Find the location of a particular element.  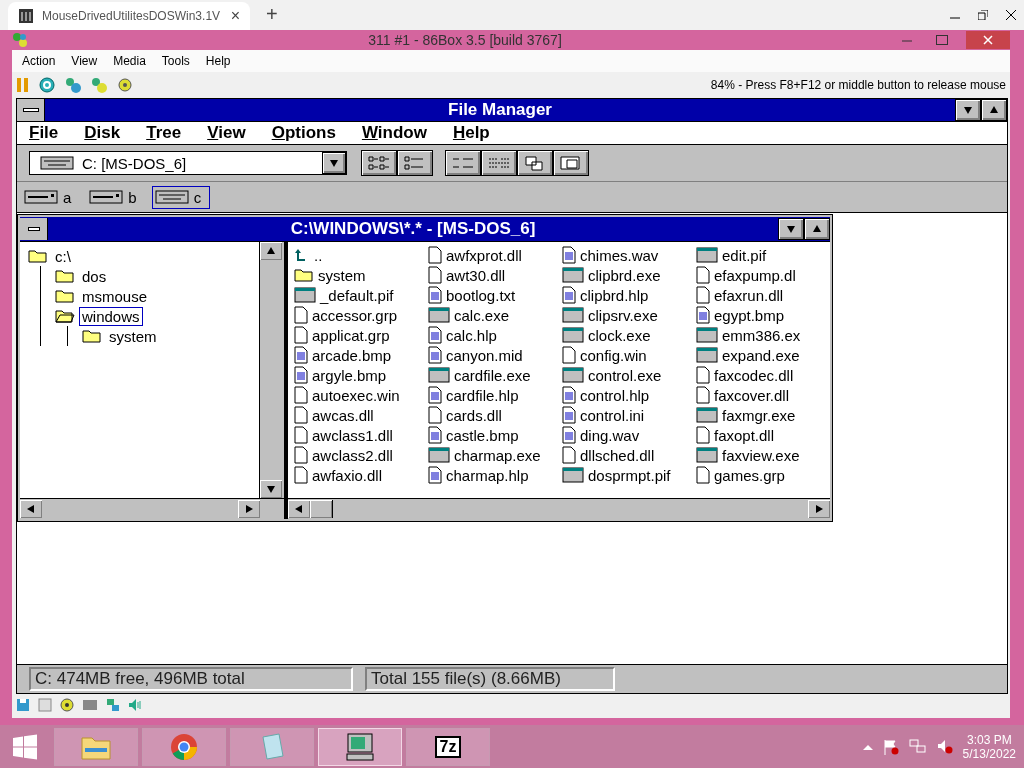

folder-name: dos is located at coordinates (94, 276).